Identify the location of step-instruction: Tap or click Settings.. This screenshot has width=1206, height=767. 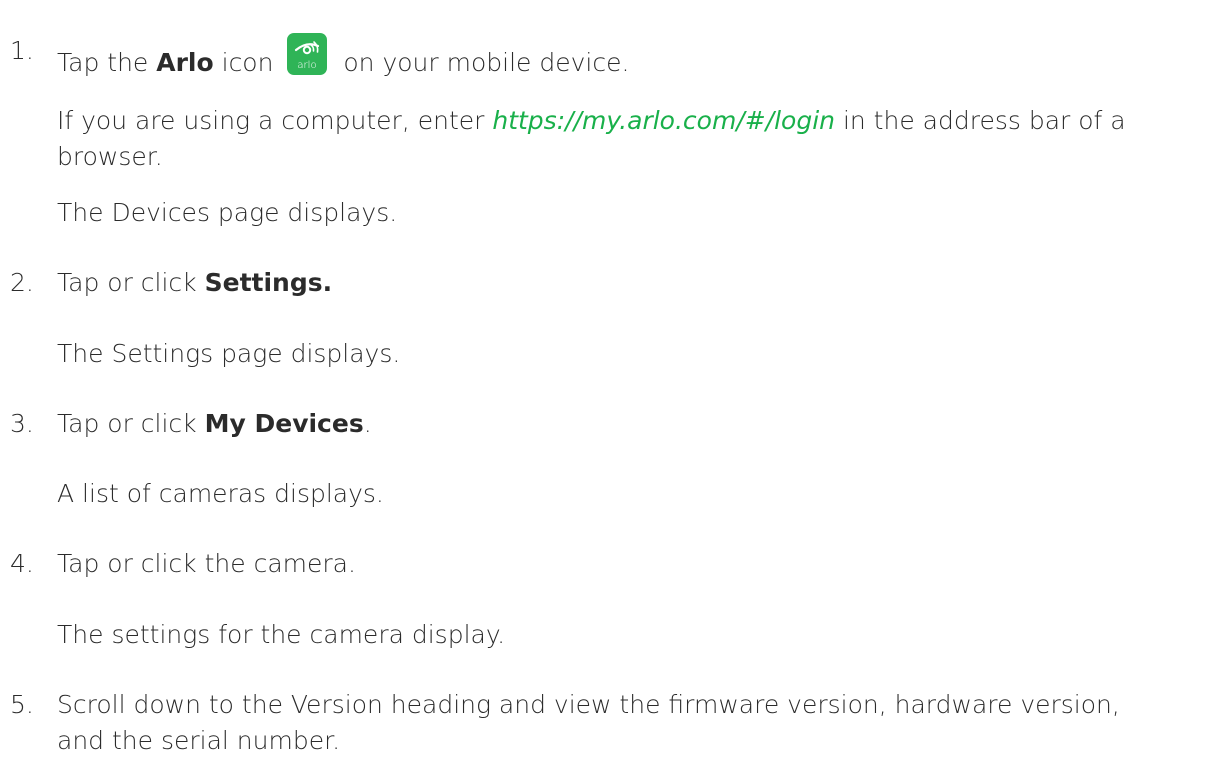
(195, 282).